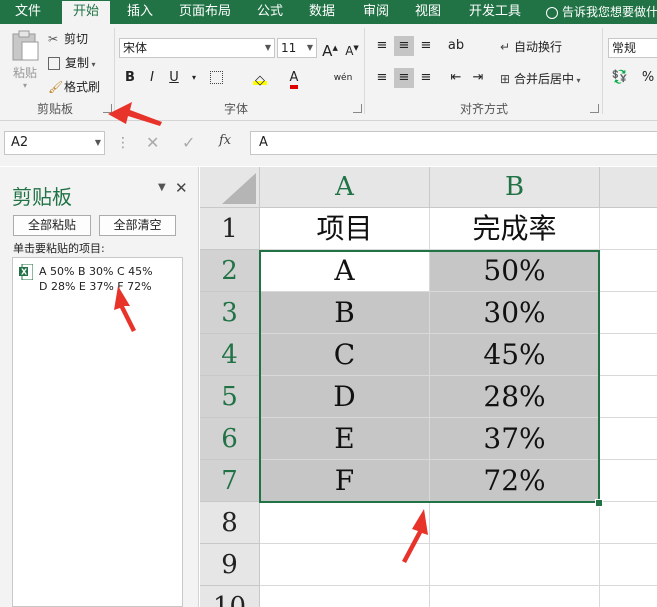 This screenshot has width=657, height=607. Describe the element at coordinates (428, 12) in the screenshot. I see `tab-view: 视图` at that location.